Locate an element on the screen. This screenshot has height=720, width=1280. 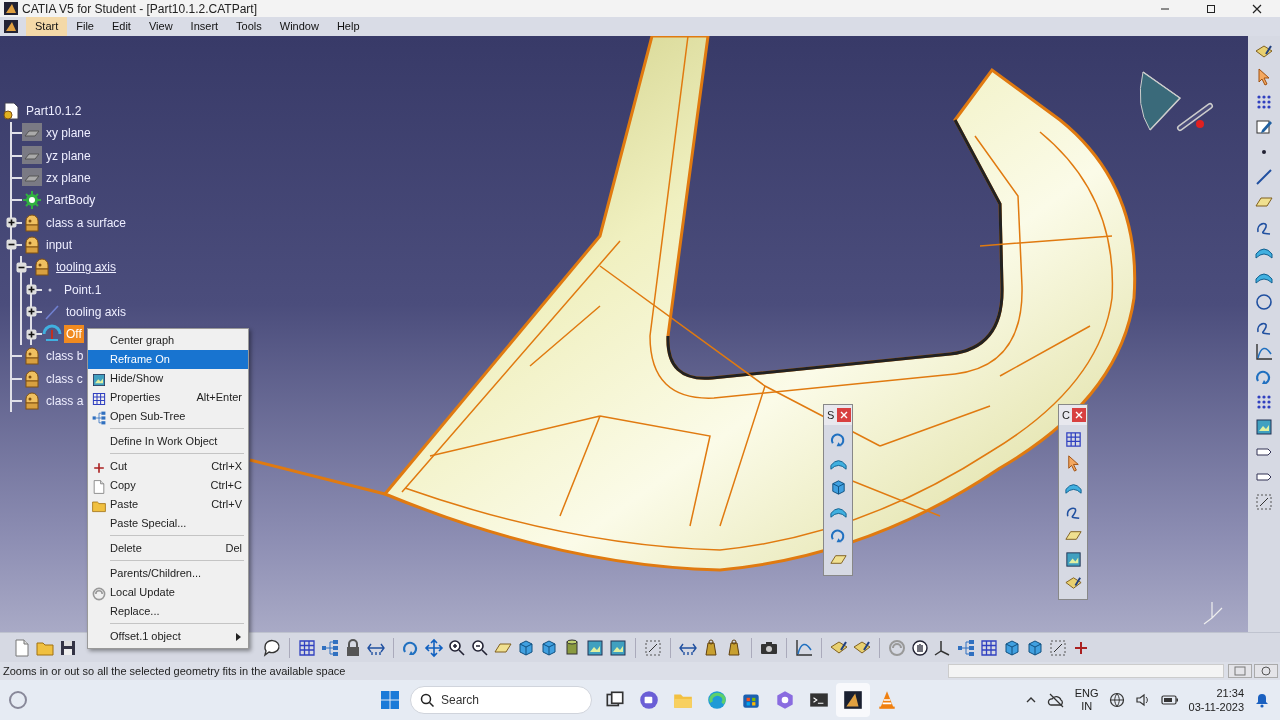
menu-item: Window is located at coordinates (299, 26).